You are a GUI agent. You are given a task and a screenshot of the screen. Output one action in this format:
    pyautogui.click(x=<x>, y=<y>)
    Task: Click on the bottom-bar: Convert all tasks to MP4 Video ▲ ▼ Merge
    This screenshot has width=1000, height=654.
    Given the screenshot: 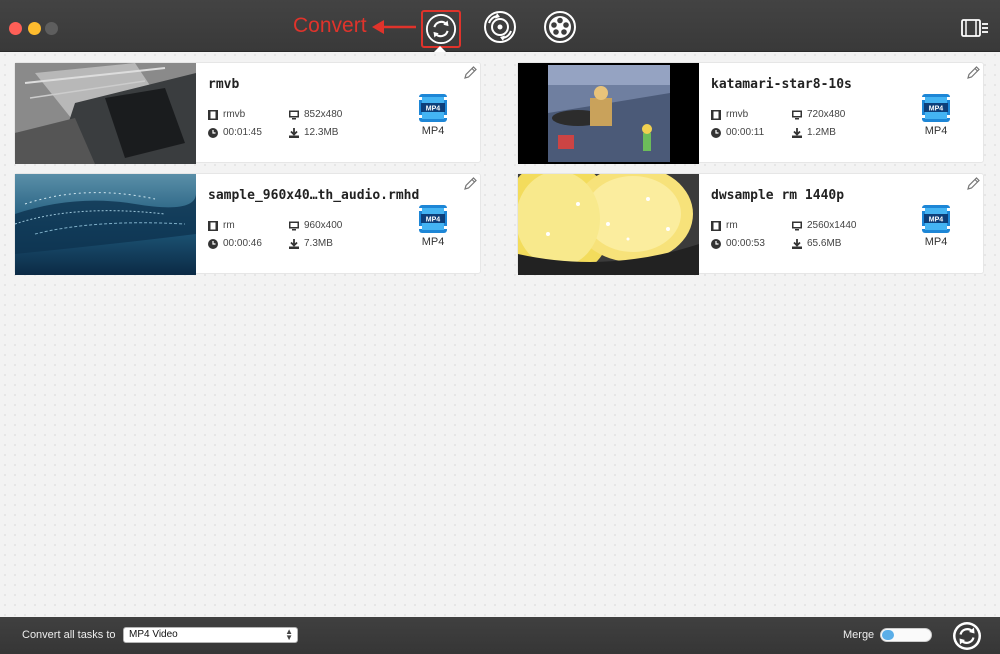 What is the action you would take?
    pyautogui.click(x=500, y=635)
    